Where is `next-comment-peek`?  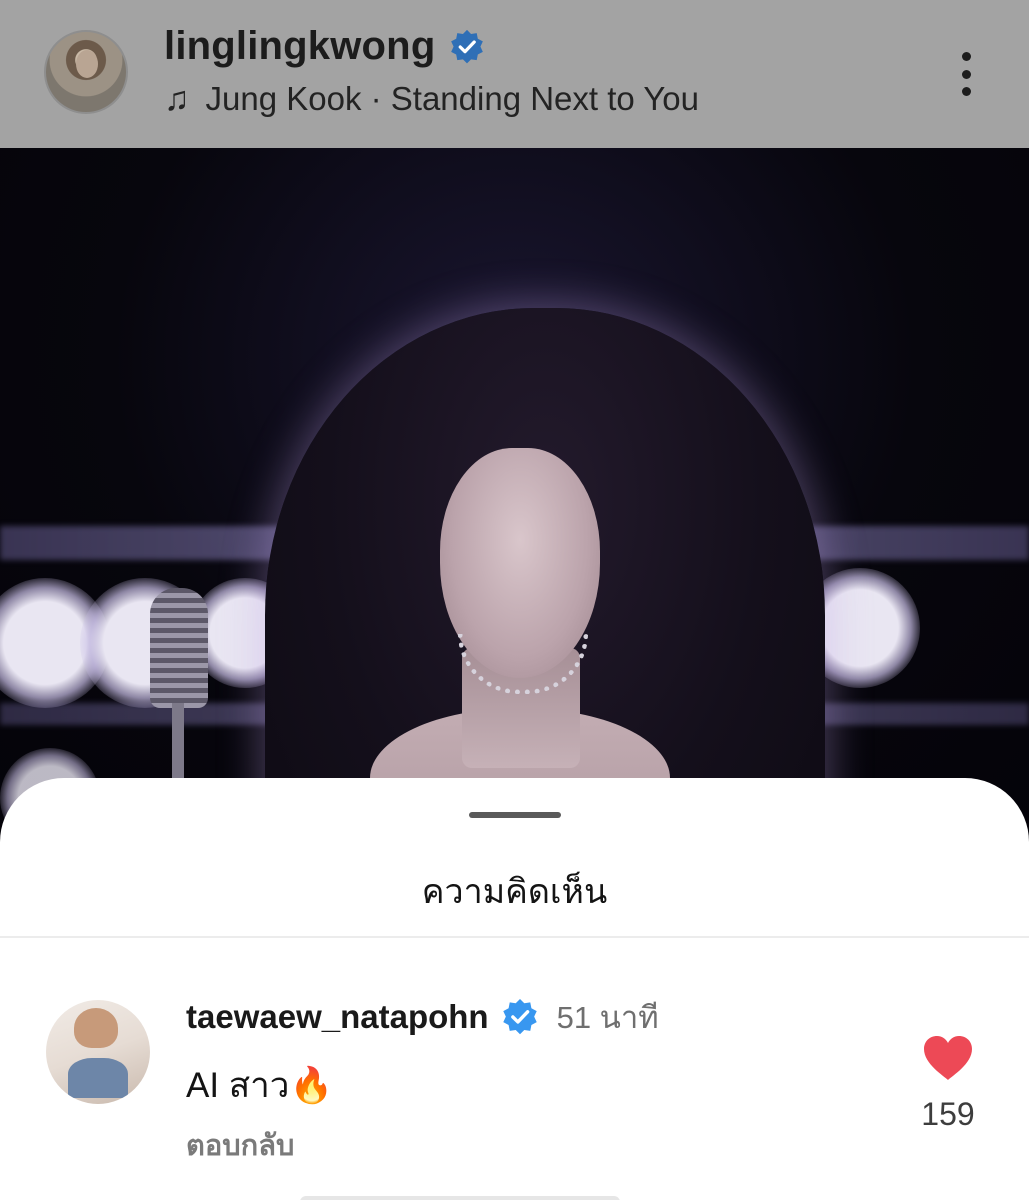 next-comment-peek is located at coordinates (460, 1198).